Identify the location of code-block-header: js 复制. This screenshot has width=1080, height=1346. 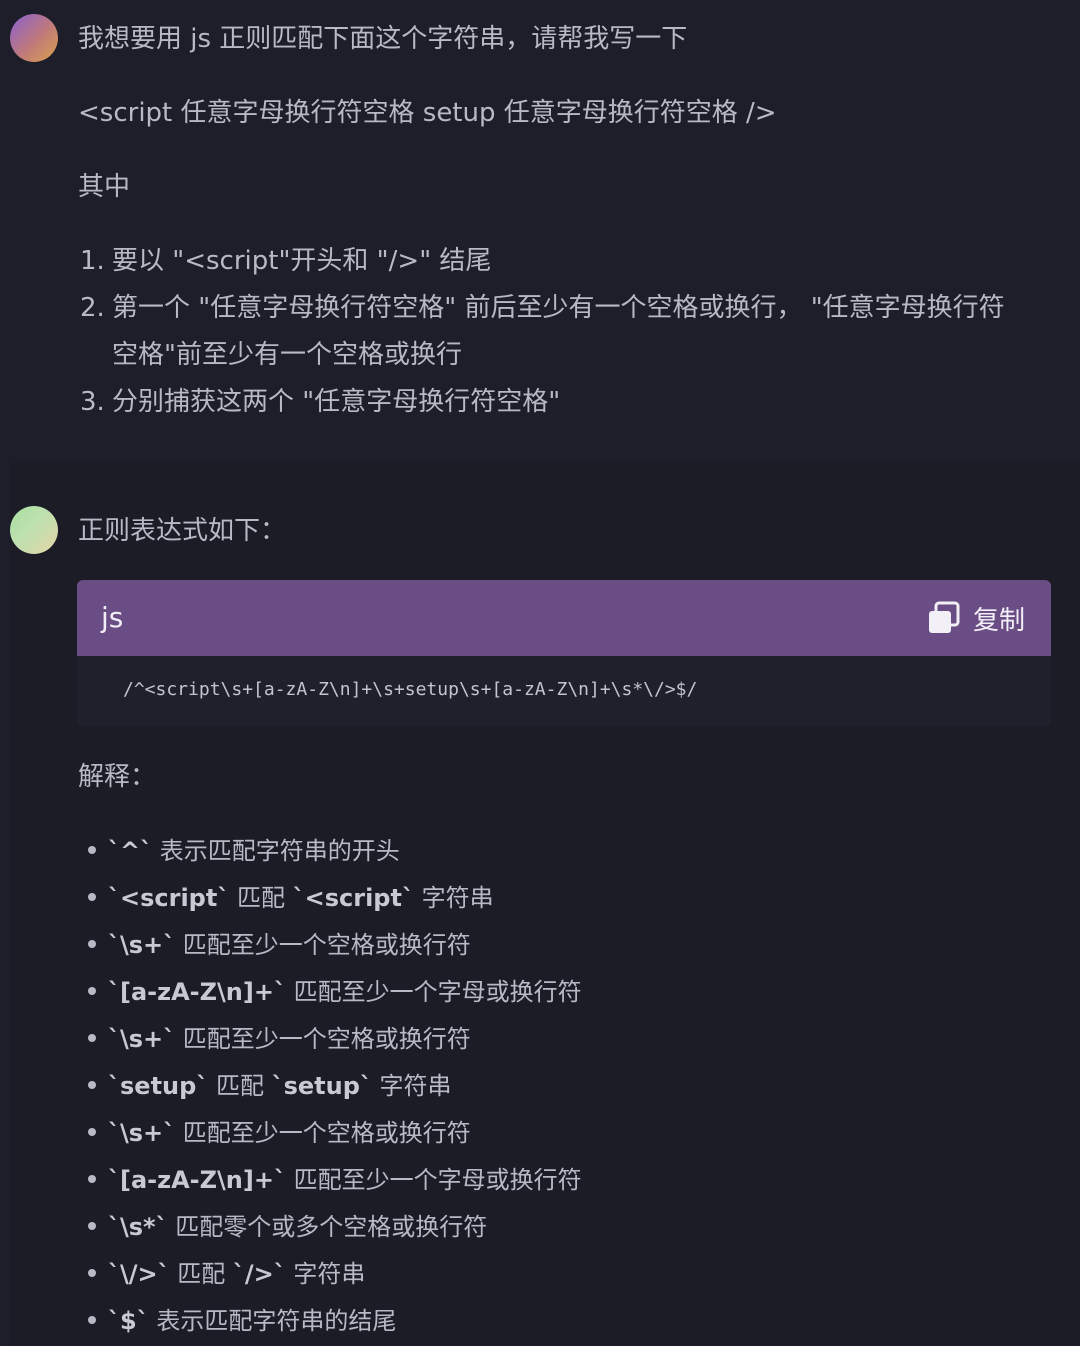
(564, 618).